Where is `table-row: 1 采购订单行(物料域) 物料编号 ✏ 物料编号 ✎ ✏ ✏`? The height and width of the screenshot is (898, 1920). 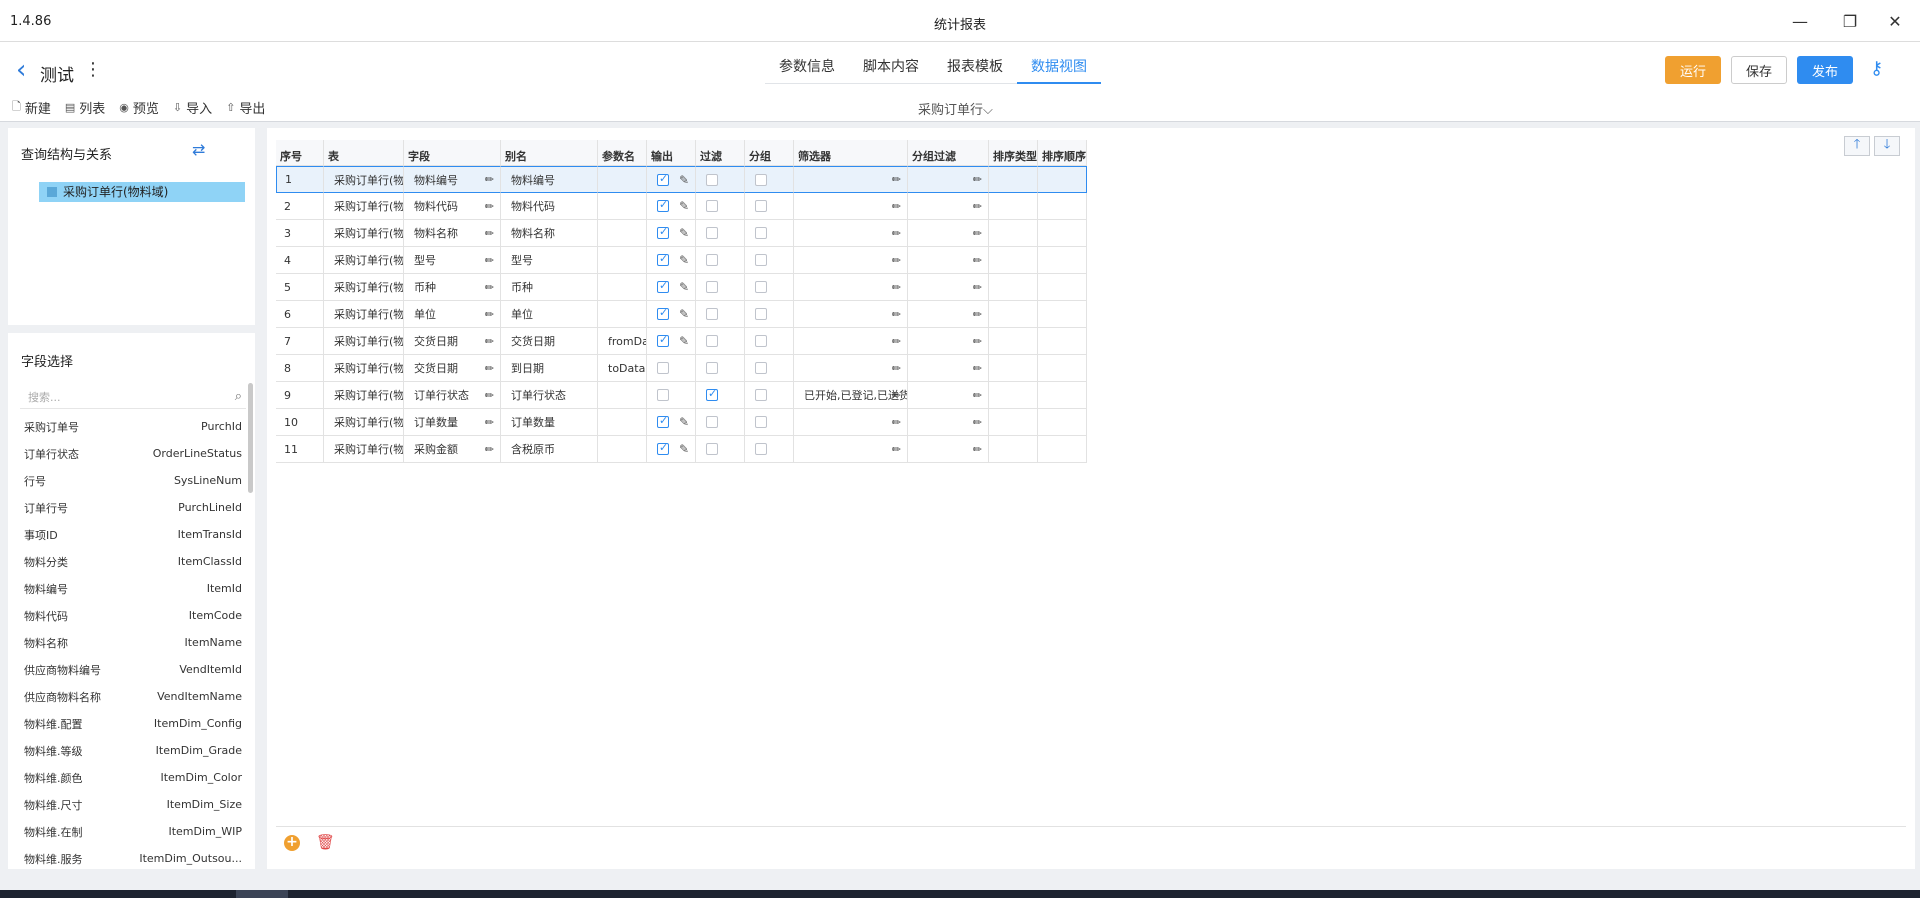 table-row: 1 采购订单行(物料域) 物料编号 ✏ 物料编号 ✎ ✏ ✏ is located at coordinates (681, 179).